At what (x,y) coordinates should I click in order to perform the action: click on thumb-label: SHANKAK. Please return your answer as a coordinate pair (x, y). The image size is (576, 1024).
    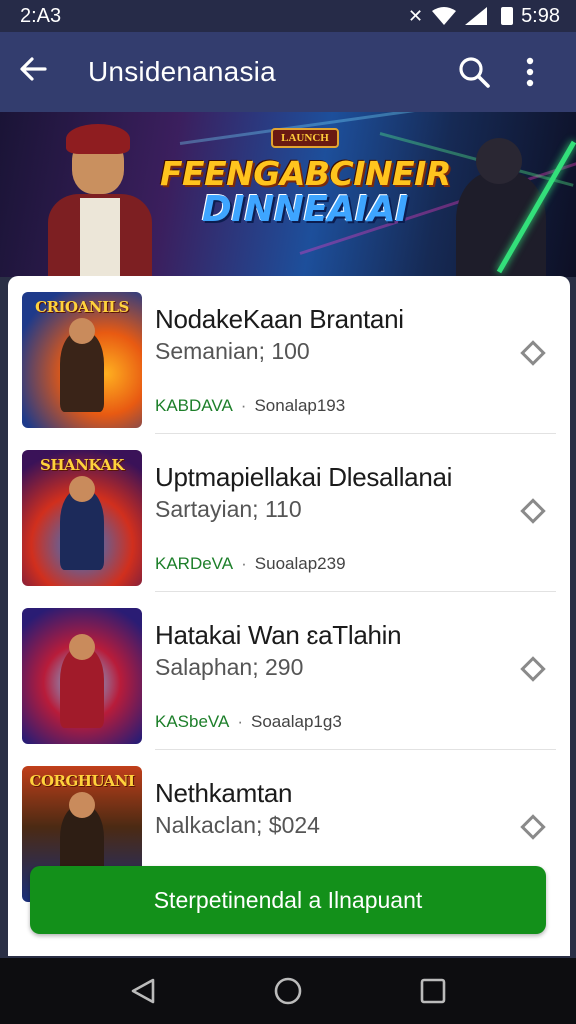
    Looking at the image, I should click on (82, 465).